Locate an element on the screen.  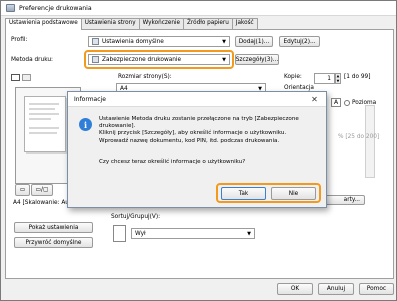
collate-select: Wył ▼ is located at coordinates (193, 233).